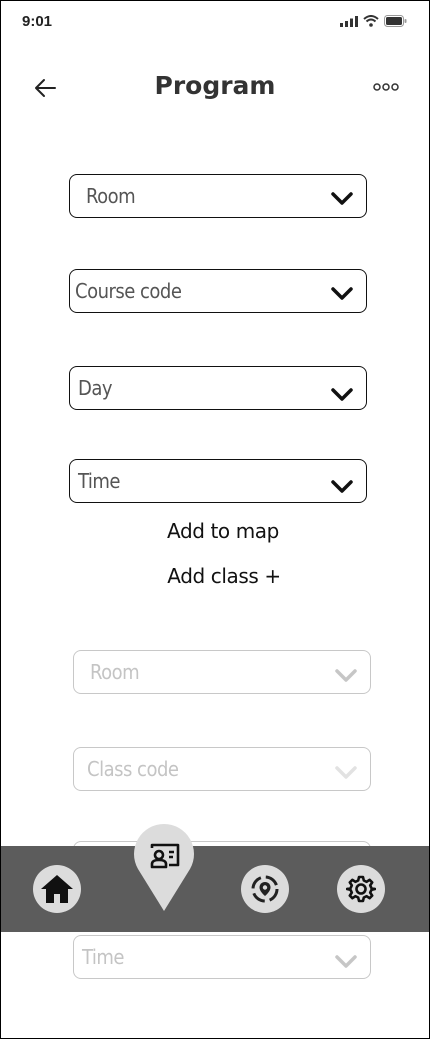 The image size is (430, 1039). Describe the element at coordinates (215, 889) in the screenshot. I see `bottom-nav` at that location.